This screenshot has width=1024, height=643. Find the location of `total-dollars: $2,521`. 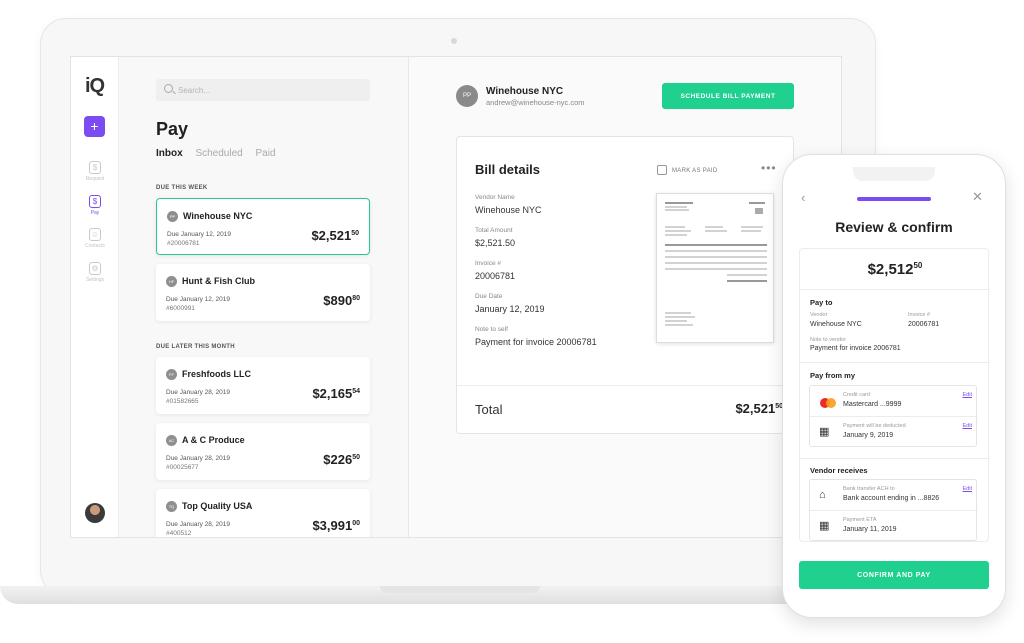

total-dollars: $2,521 is located at coordinates (755, 408).